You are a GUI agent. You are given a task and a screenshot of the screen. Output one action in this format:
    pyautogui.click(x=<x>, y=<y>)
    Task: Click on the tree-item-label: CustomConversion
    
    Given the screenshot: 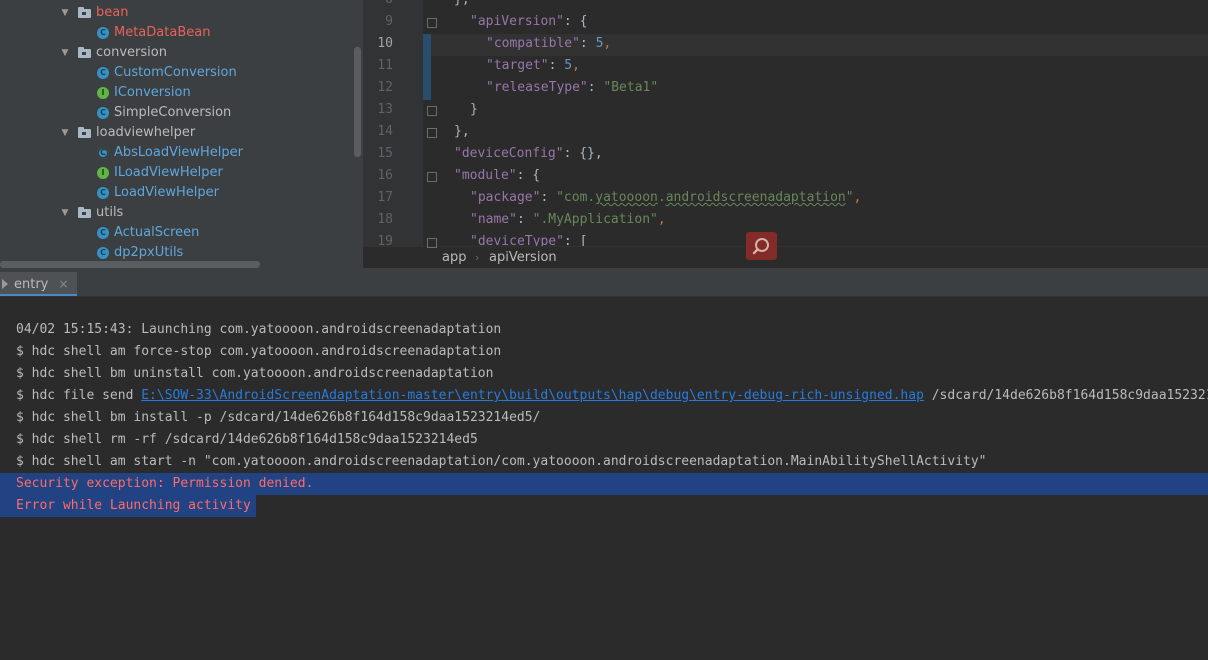 What is the action you would take?
    pyautogui.click(x=175, y=72)
    